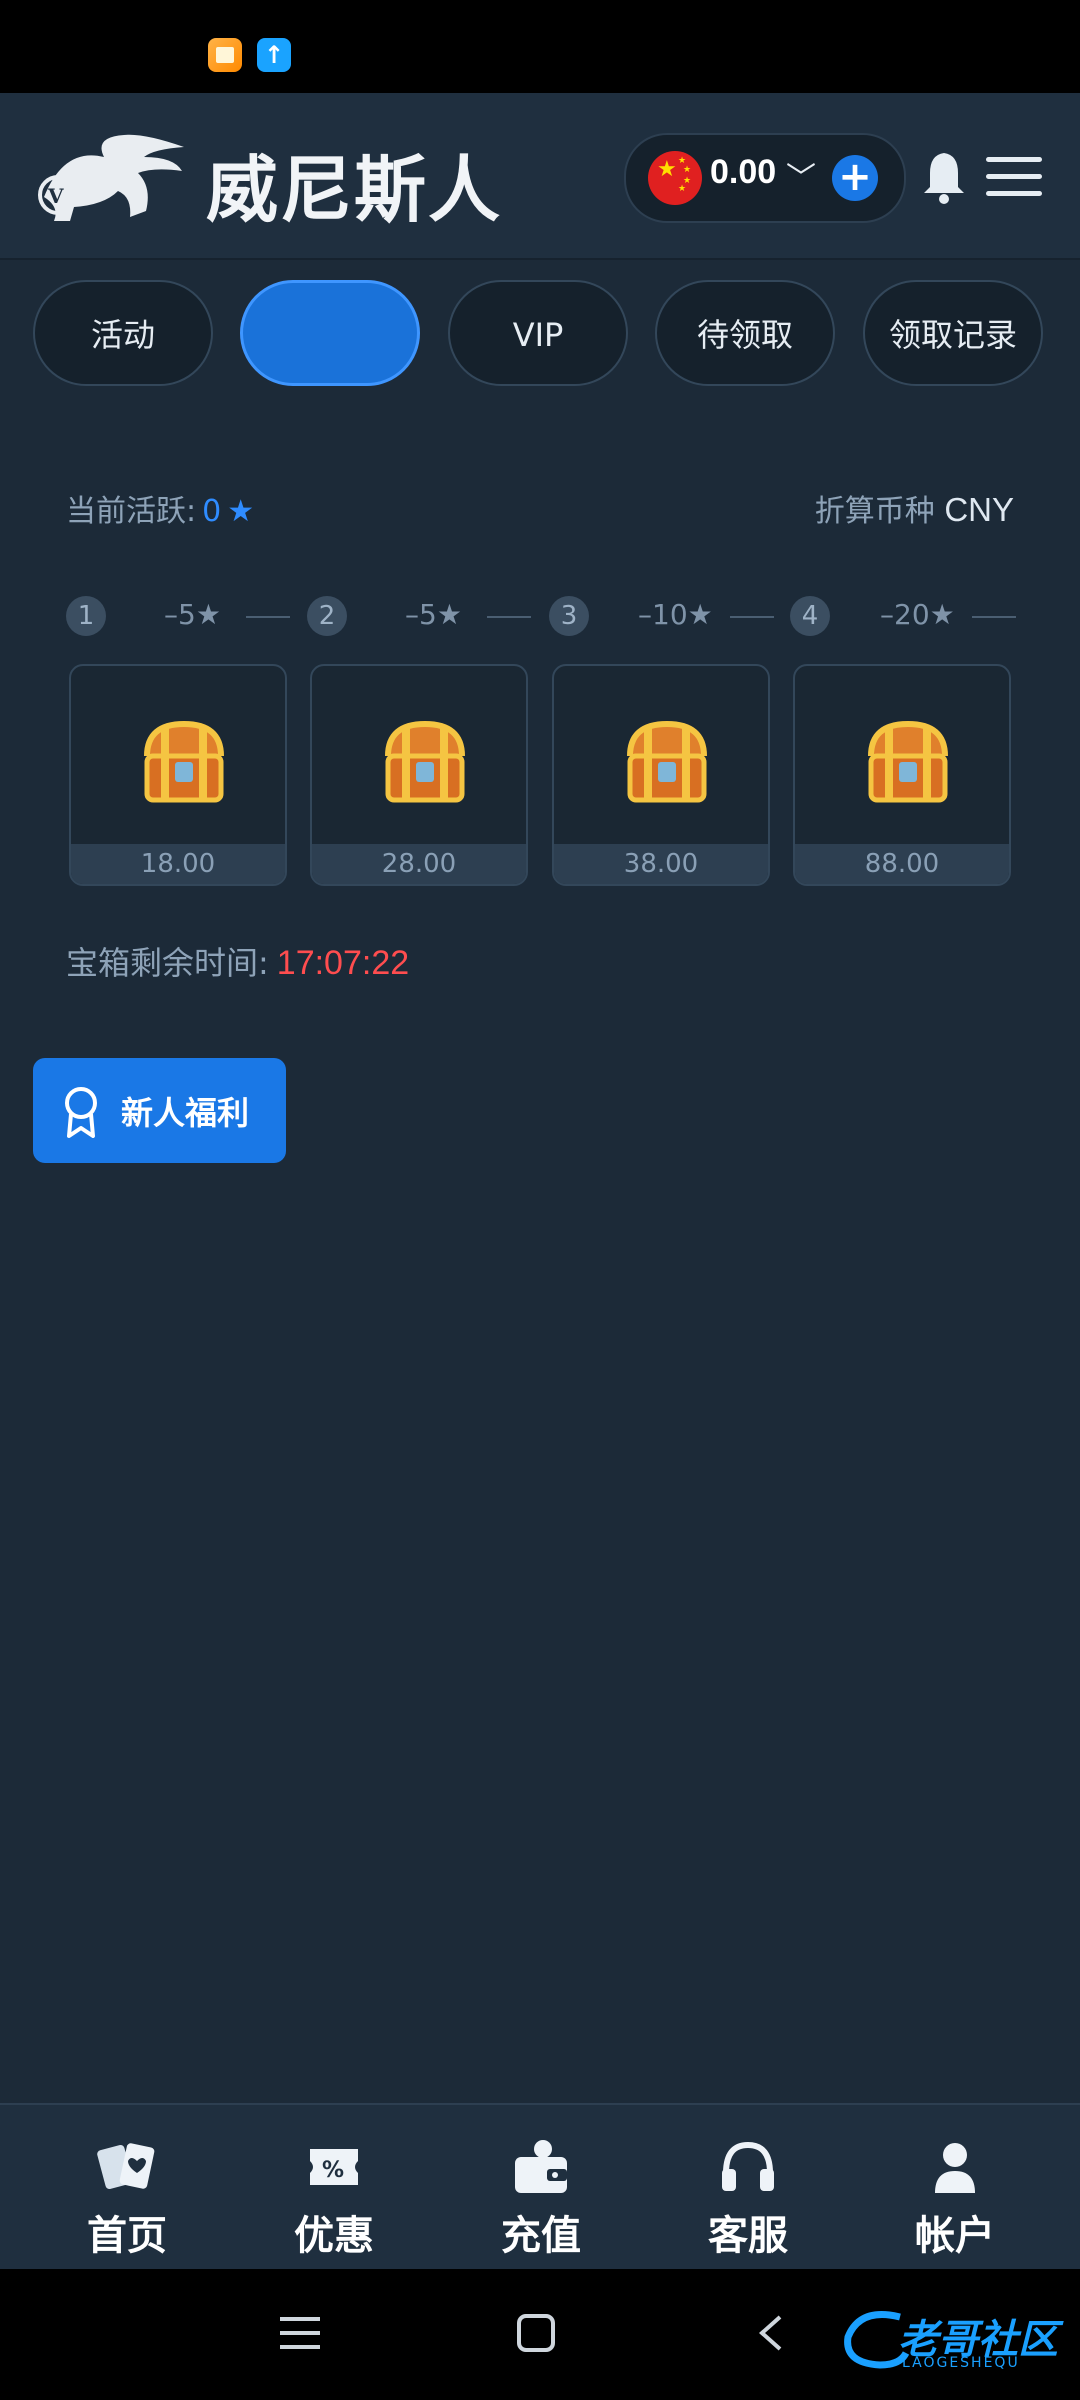 This screenshot has height=2400, width=1080. What do you see at coordinates (944, 177) in the screenshot?
I see `bell-icon` at bounding box center [944, 177].